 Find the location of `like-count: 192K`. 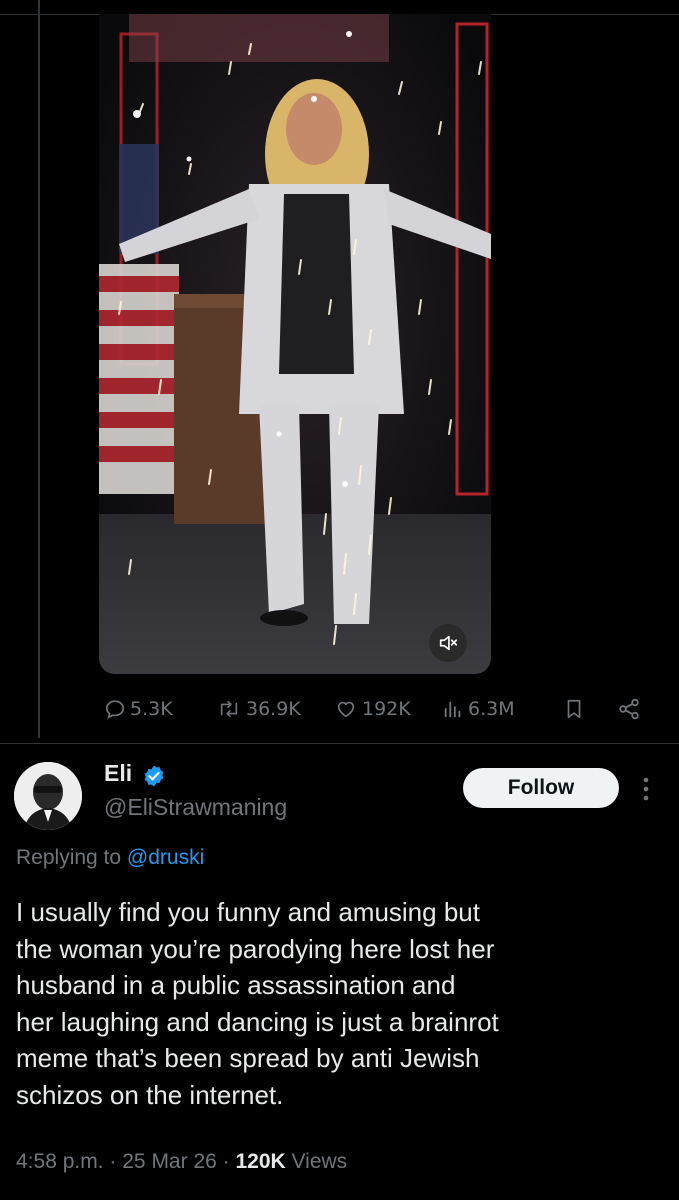

like-count: 192K is located at coordinates (386, 709).